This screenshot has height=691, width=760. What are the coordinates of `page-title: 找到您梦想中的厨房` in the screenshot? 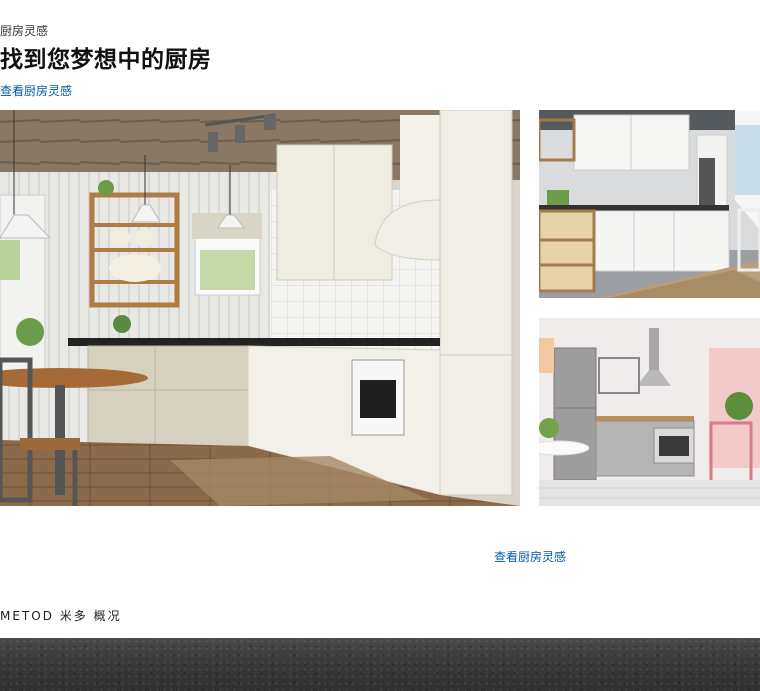 It's located at (106, 60).